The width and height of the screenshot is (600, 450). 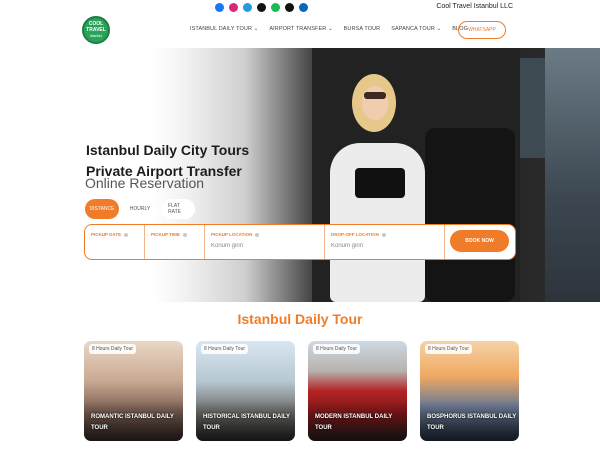 I want to click on x-icon, so click(x=289, y=7).